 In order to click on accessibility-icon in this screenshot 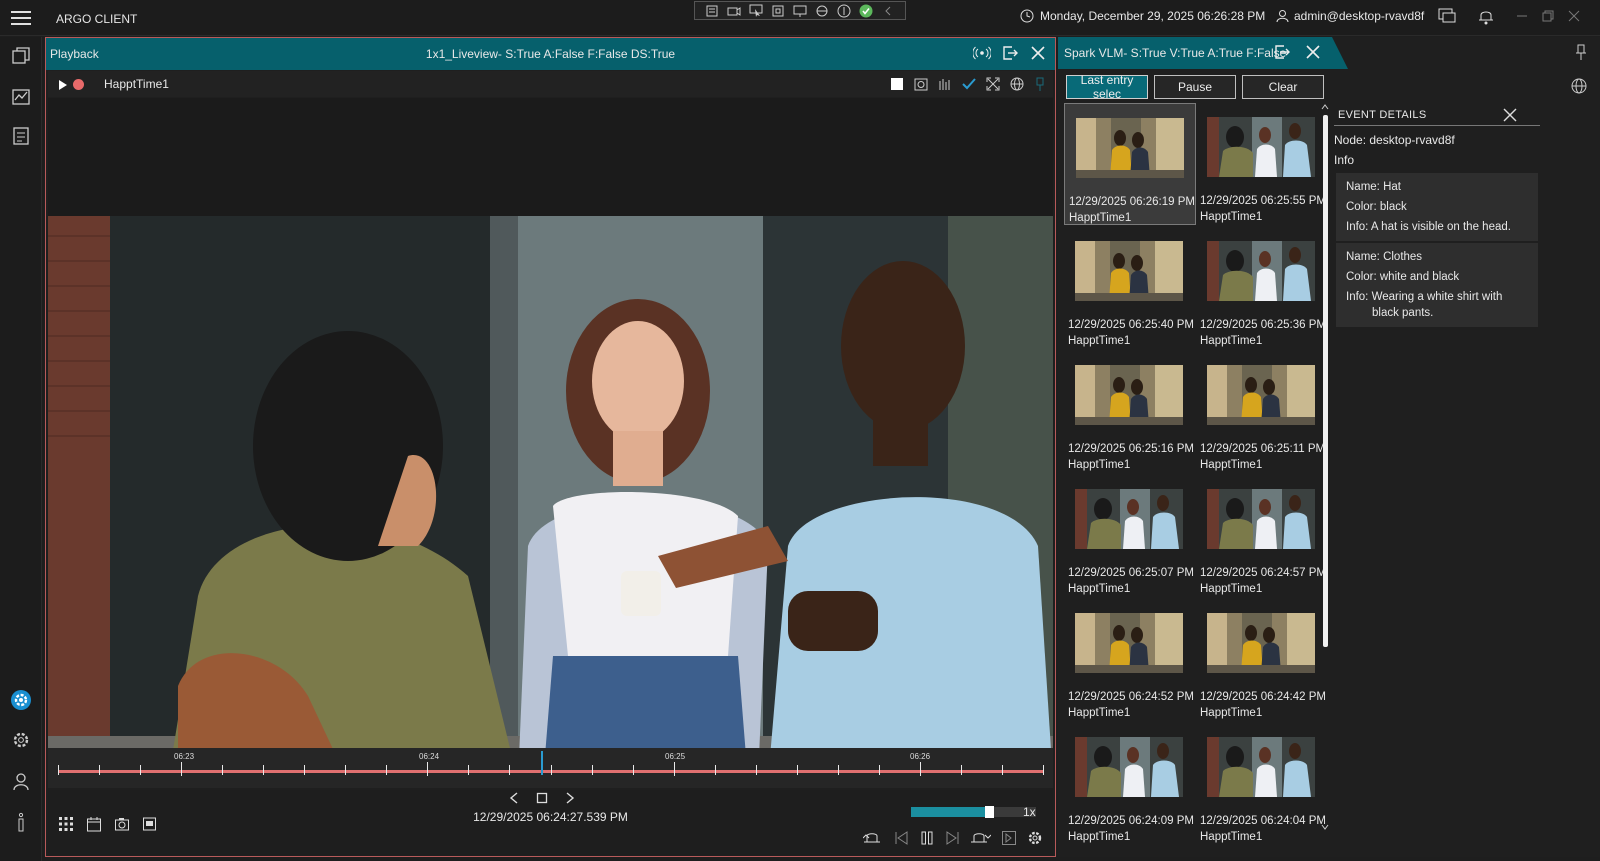, I will do `click(844, 11)`.